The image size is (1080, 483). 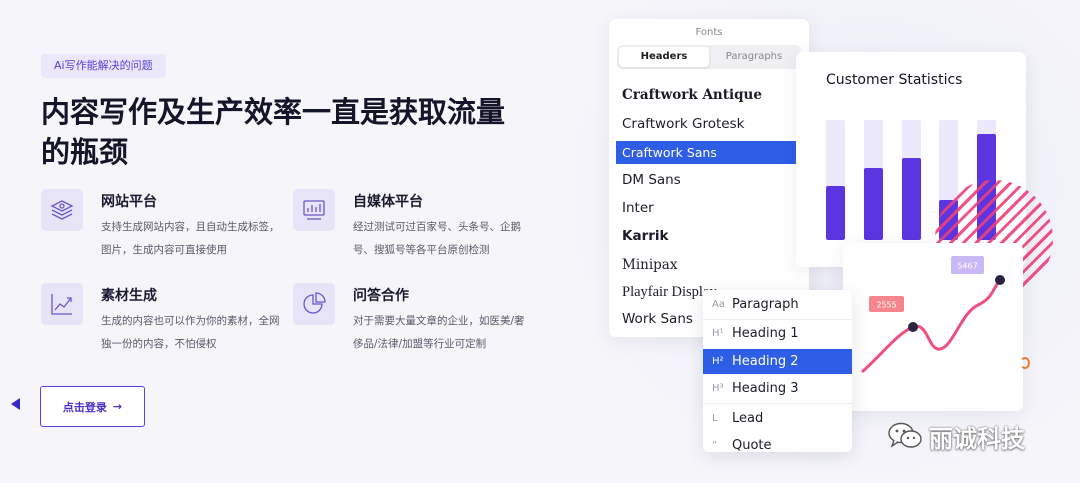 I want to click on section-tag: Ai写作能解决的问题, so click(x=103, y=66).